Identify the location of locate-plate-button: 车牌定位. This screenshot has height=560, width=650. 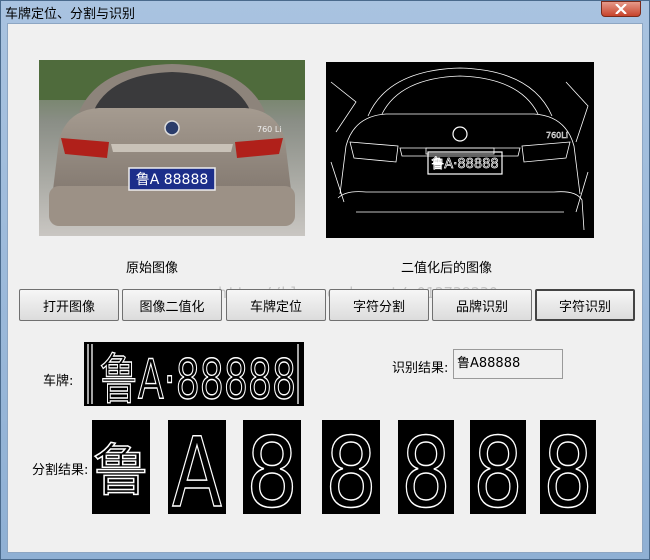
(276, 305).